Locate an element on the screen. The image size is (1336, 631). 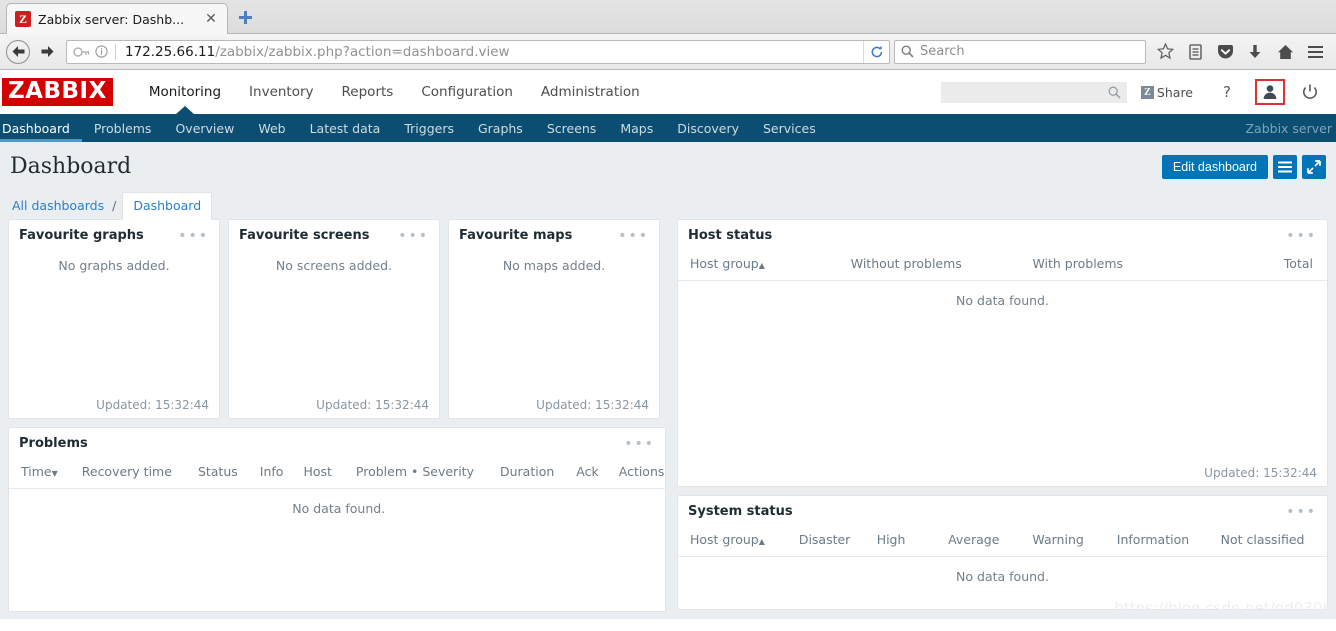
column-header-recovery-time: Recovery time is located at coordinates (119, 473).